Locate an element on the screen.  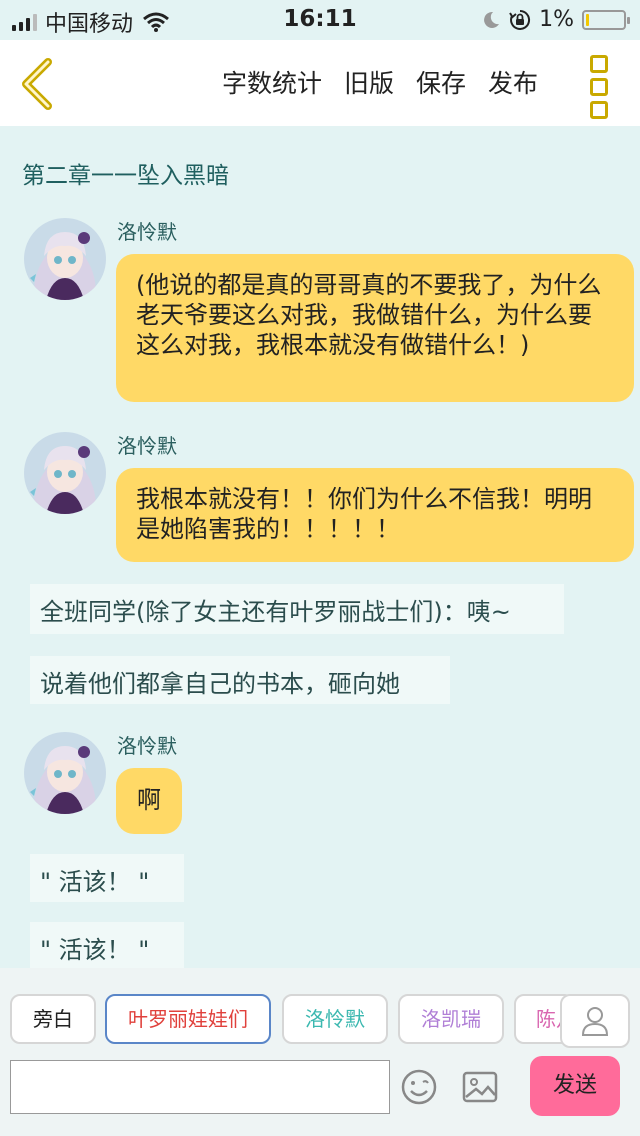
moon-icon is located at coordinates (492, 19).